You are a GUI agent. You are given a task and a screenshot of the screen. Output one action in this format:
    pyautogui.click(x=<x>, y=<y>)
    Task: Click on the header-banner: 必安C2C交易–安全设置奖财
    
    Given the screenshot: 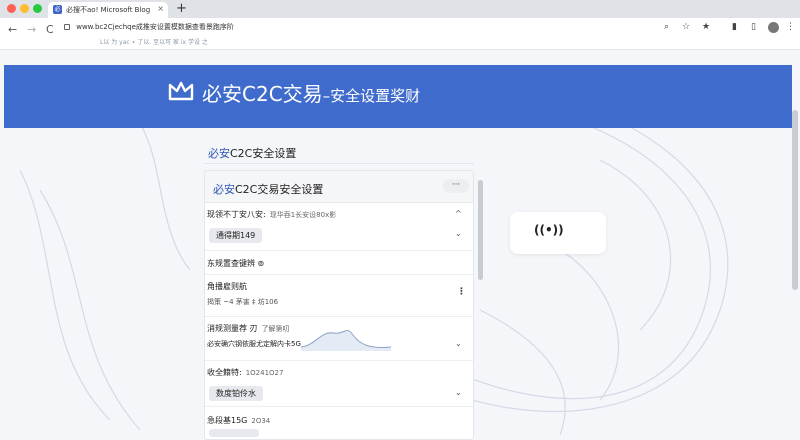 What is the action you would take?
    pyautogui.click(x=398, y=96)
    